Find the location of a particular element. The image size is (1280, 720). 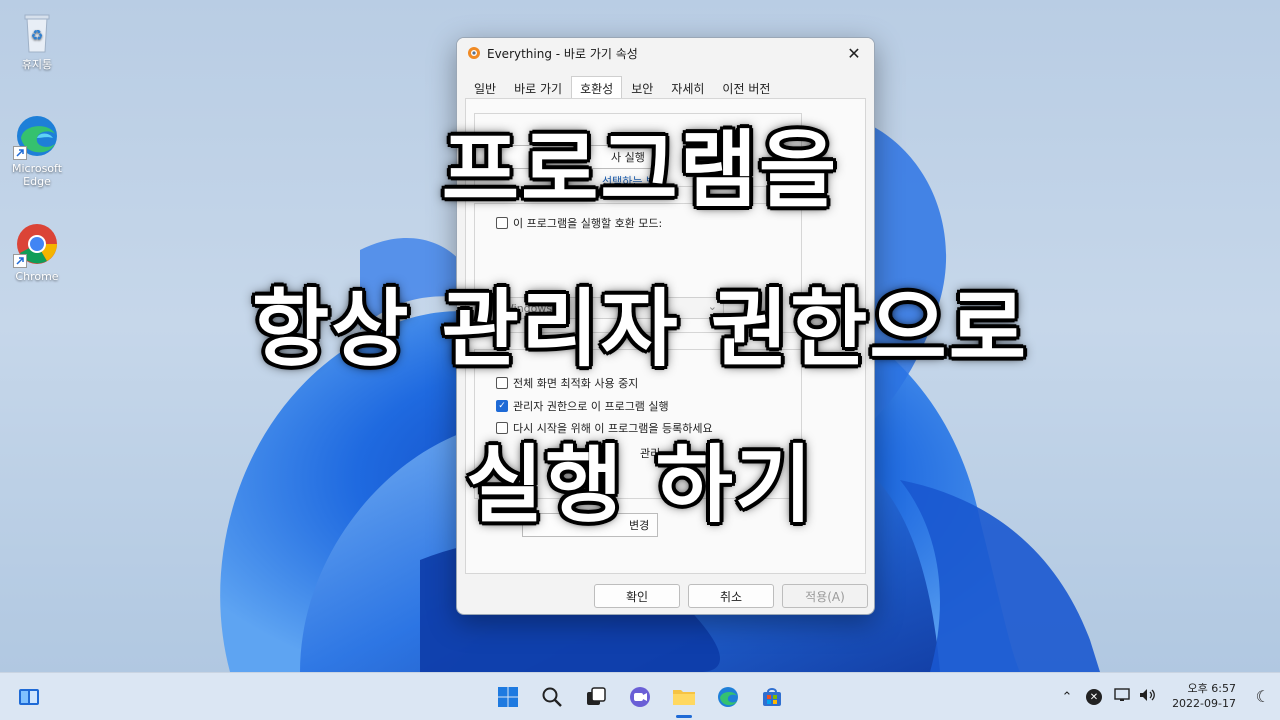

store-icon is located at coordinates (772, 697).